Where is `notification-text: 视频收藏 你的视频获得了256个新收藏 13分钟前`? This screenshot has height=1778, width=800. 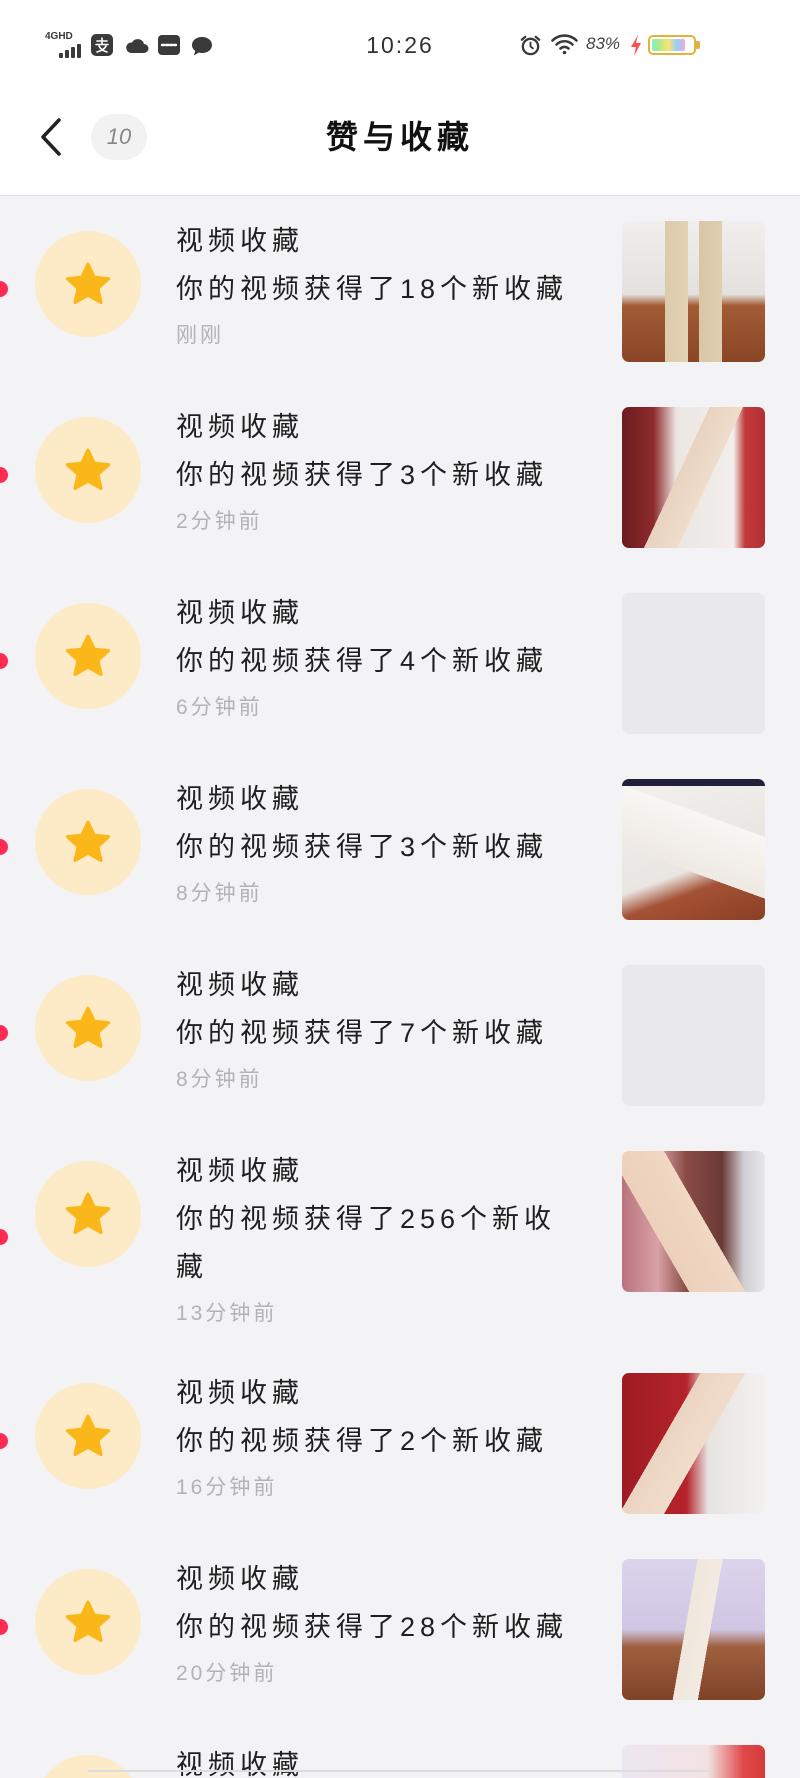 notification-text: 视频收藏 你的视频获得了256个新收藏 13分钟前 is located at coordinates (377, 1241).